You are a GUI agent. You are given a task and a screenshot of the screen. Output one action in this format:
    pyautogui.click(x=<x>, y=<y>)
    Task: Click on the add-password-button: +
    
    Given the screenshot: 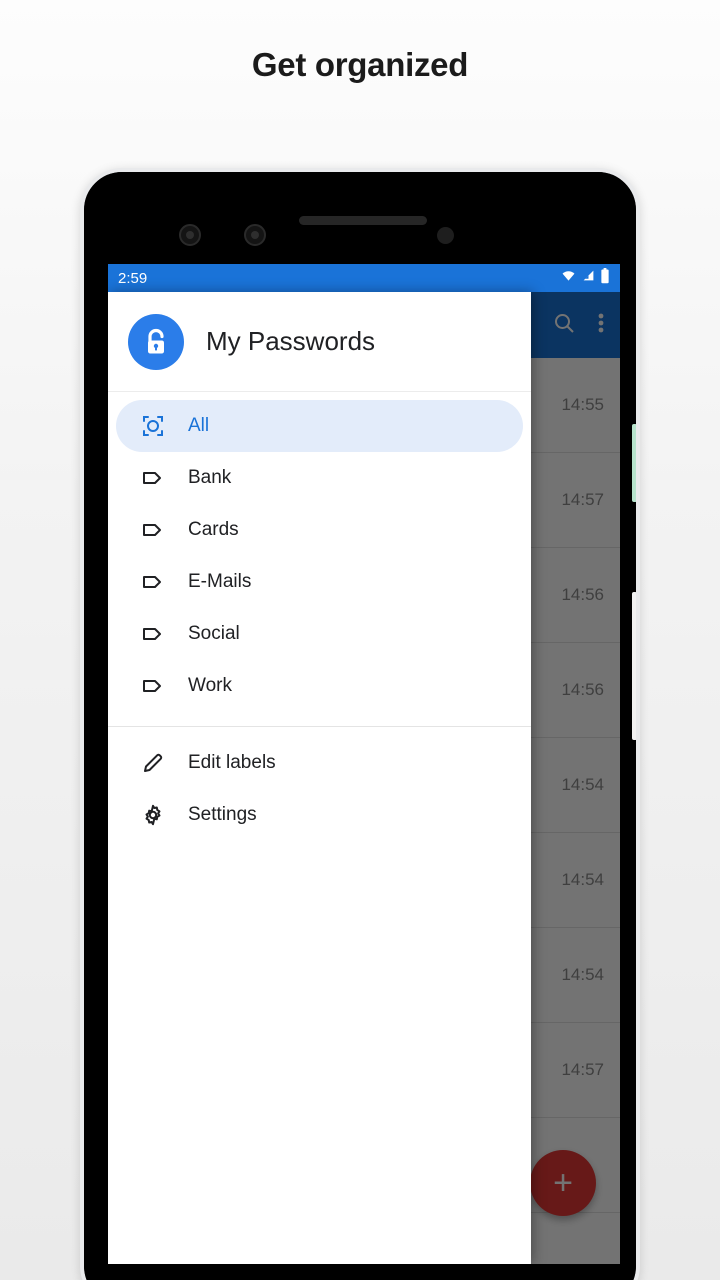 What is the action you would take?
    pyautogui.click(x=563, y=1183)
    